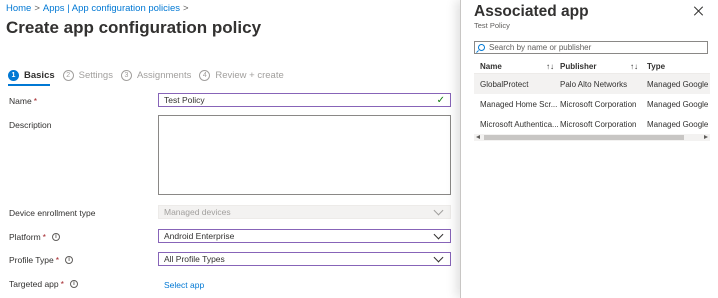 Image resolution: width=718 pixels, height=298 pixels. I want to click on more-options-button: ···, so click(230, 27).